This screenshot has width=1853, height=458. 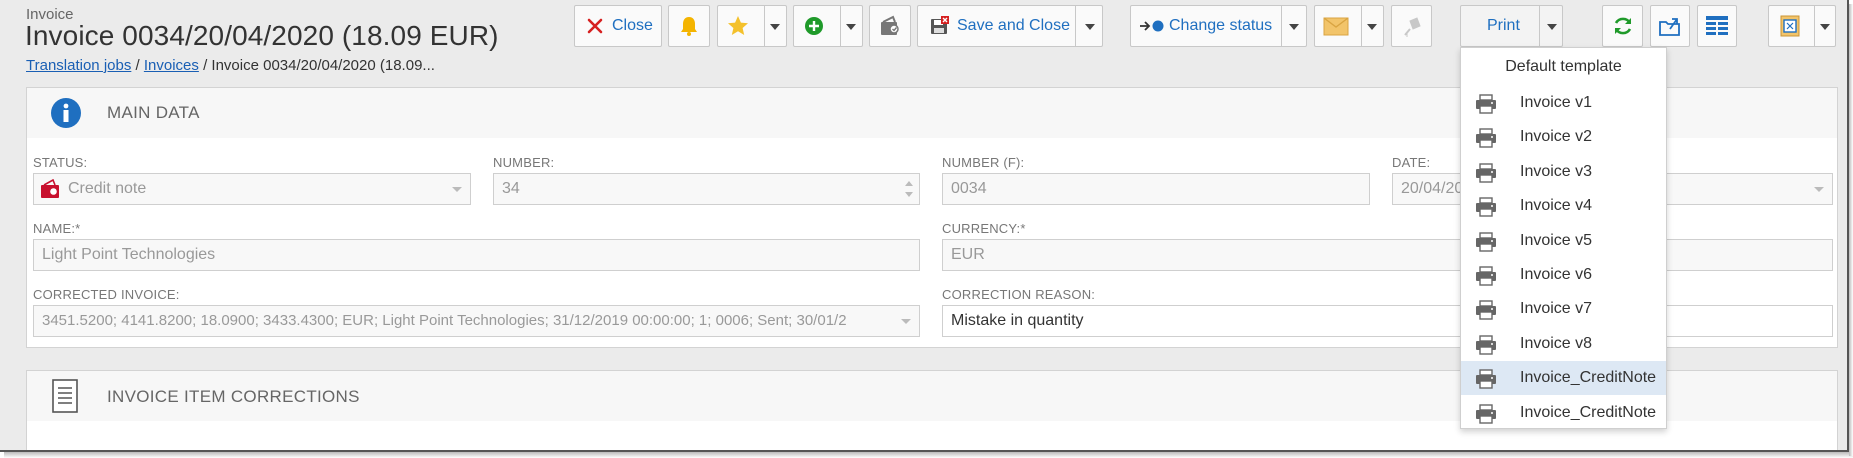 I want to click on layout-dropdown-caret, so click(x=1825, y=27).